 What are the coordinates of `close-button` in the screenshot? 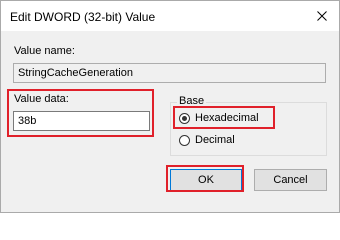 It's located at (322, 16).